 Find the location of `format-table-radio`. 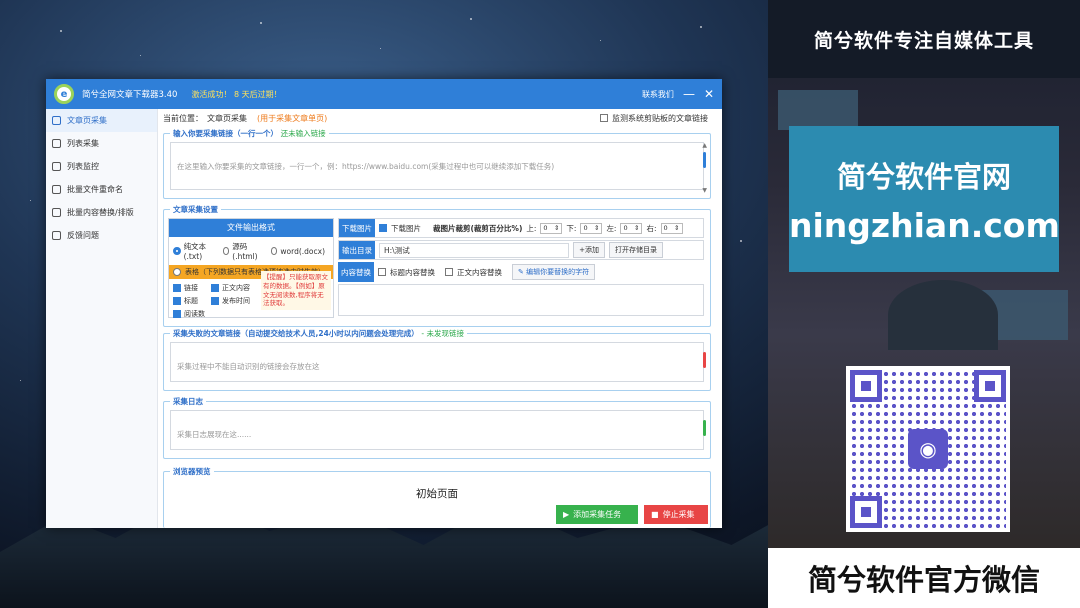

format-table-radio is located at coordinates (177, 272).